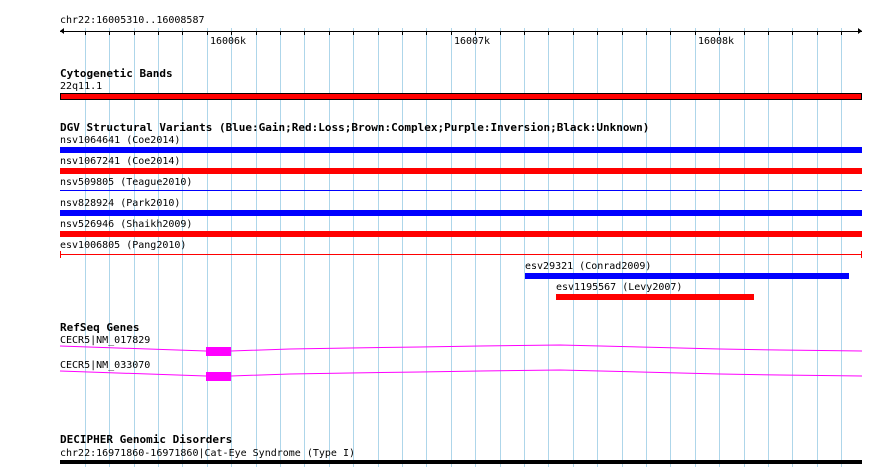 The image size is (890, 467). Describe the element at coordinates (461, 362) in the screenshot. I see `gene-models` at that location.